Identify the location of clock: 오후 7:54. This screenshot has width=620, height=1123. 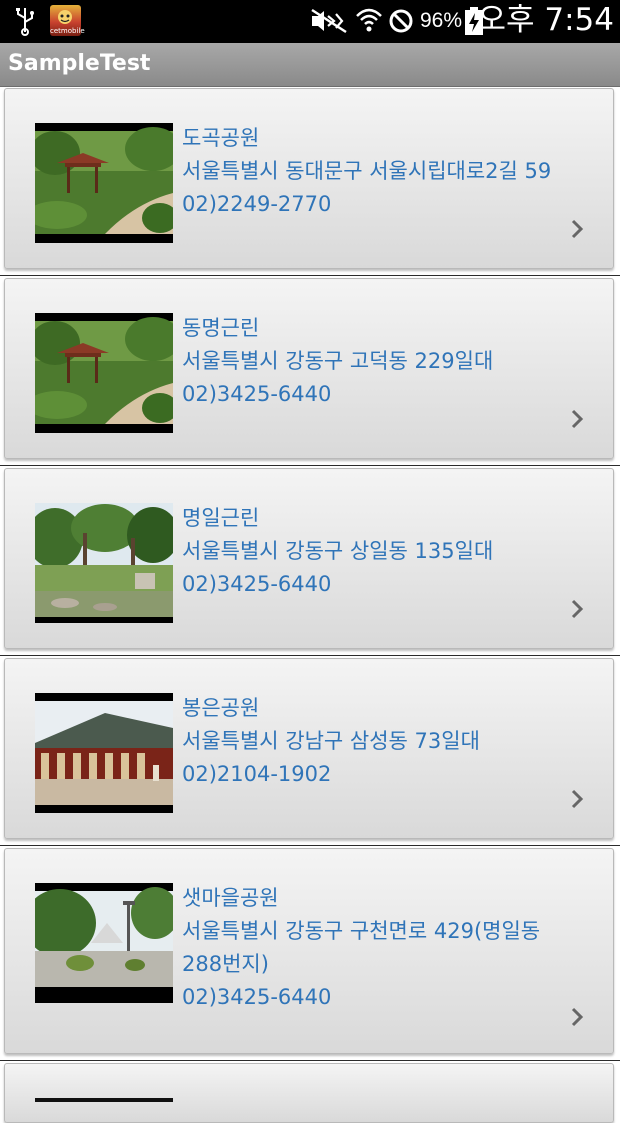
(545, 20).